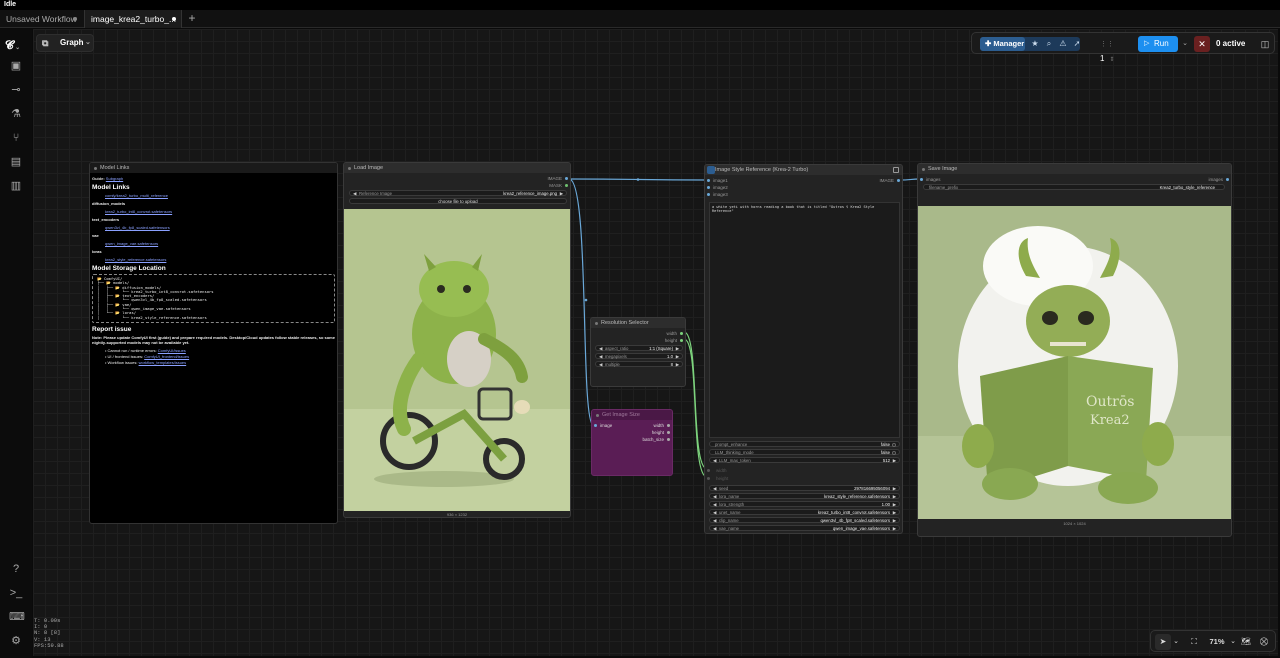 The image size is (1280, 658). What do you see at coordinates (804, 504) in the screenshot?
I see `lora-strength-input: ◀ lora_strength 1.00 ▶` at bounding box center [804, 504].